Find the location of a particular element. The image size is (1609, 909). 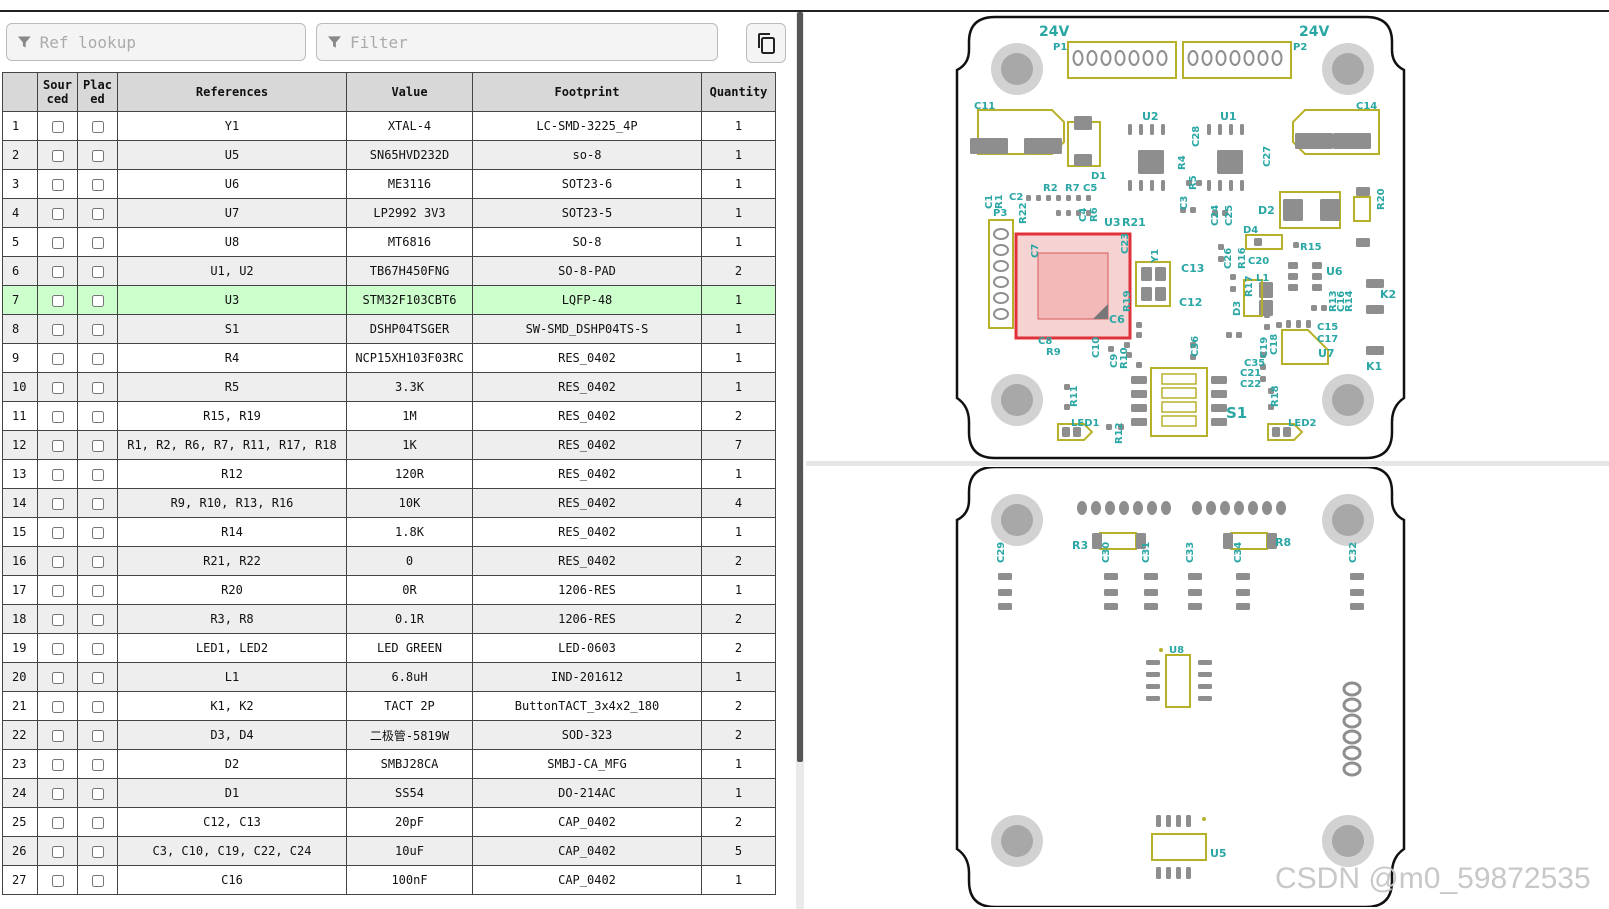

table-row: 14 R9, R10, R13, R16 10K RES_0402 4 is located at coordinates (389, 503).